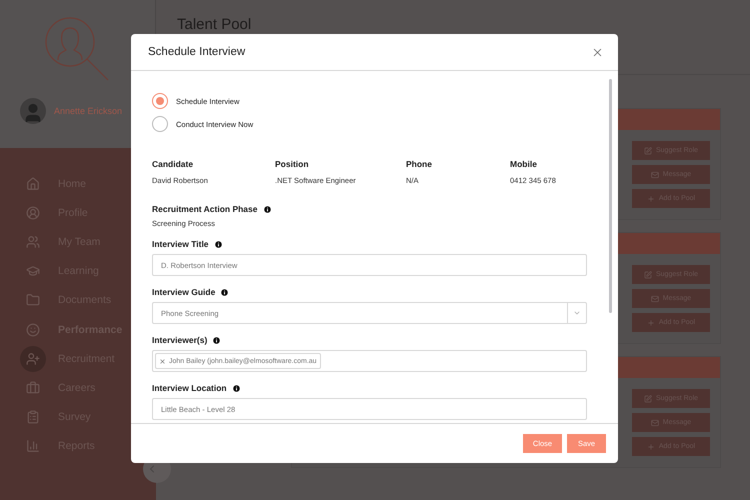 The height and width of the screenshot is (500, 750). I want to click on field-label: Interviewer(s), so click(180, 340).